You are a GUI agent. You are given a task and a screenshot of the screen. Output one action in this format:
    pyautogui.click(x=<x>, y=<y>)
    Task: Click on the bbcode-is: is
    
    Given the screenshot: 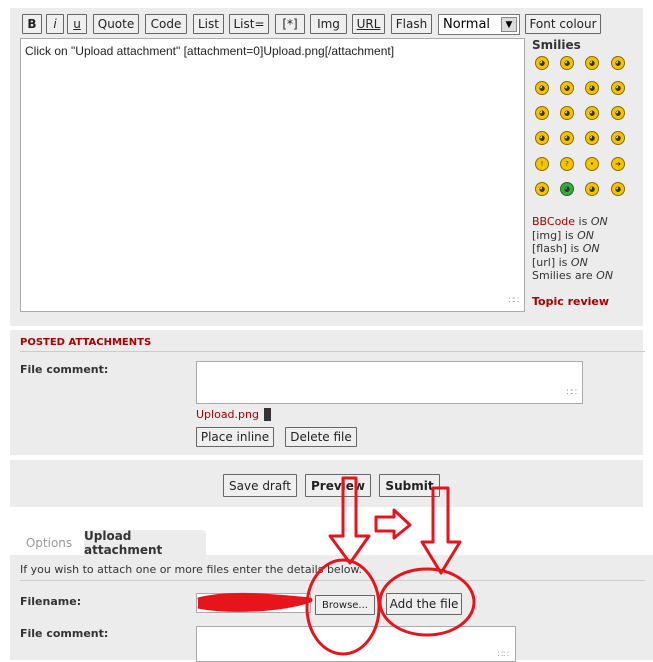 What is the action you would take?
    pyautogui.click(x=583, y=221)
    